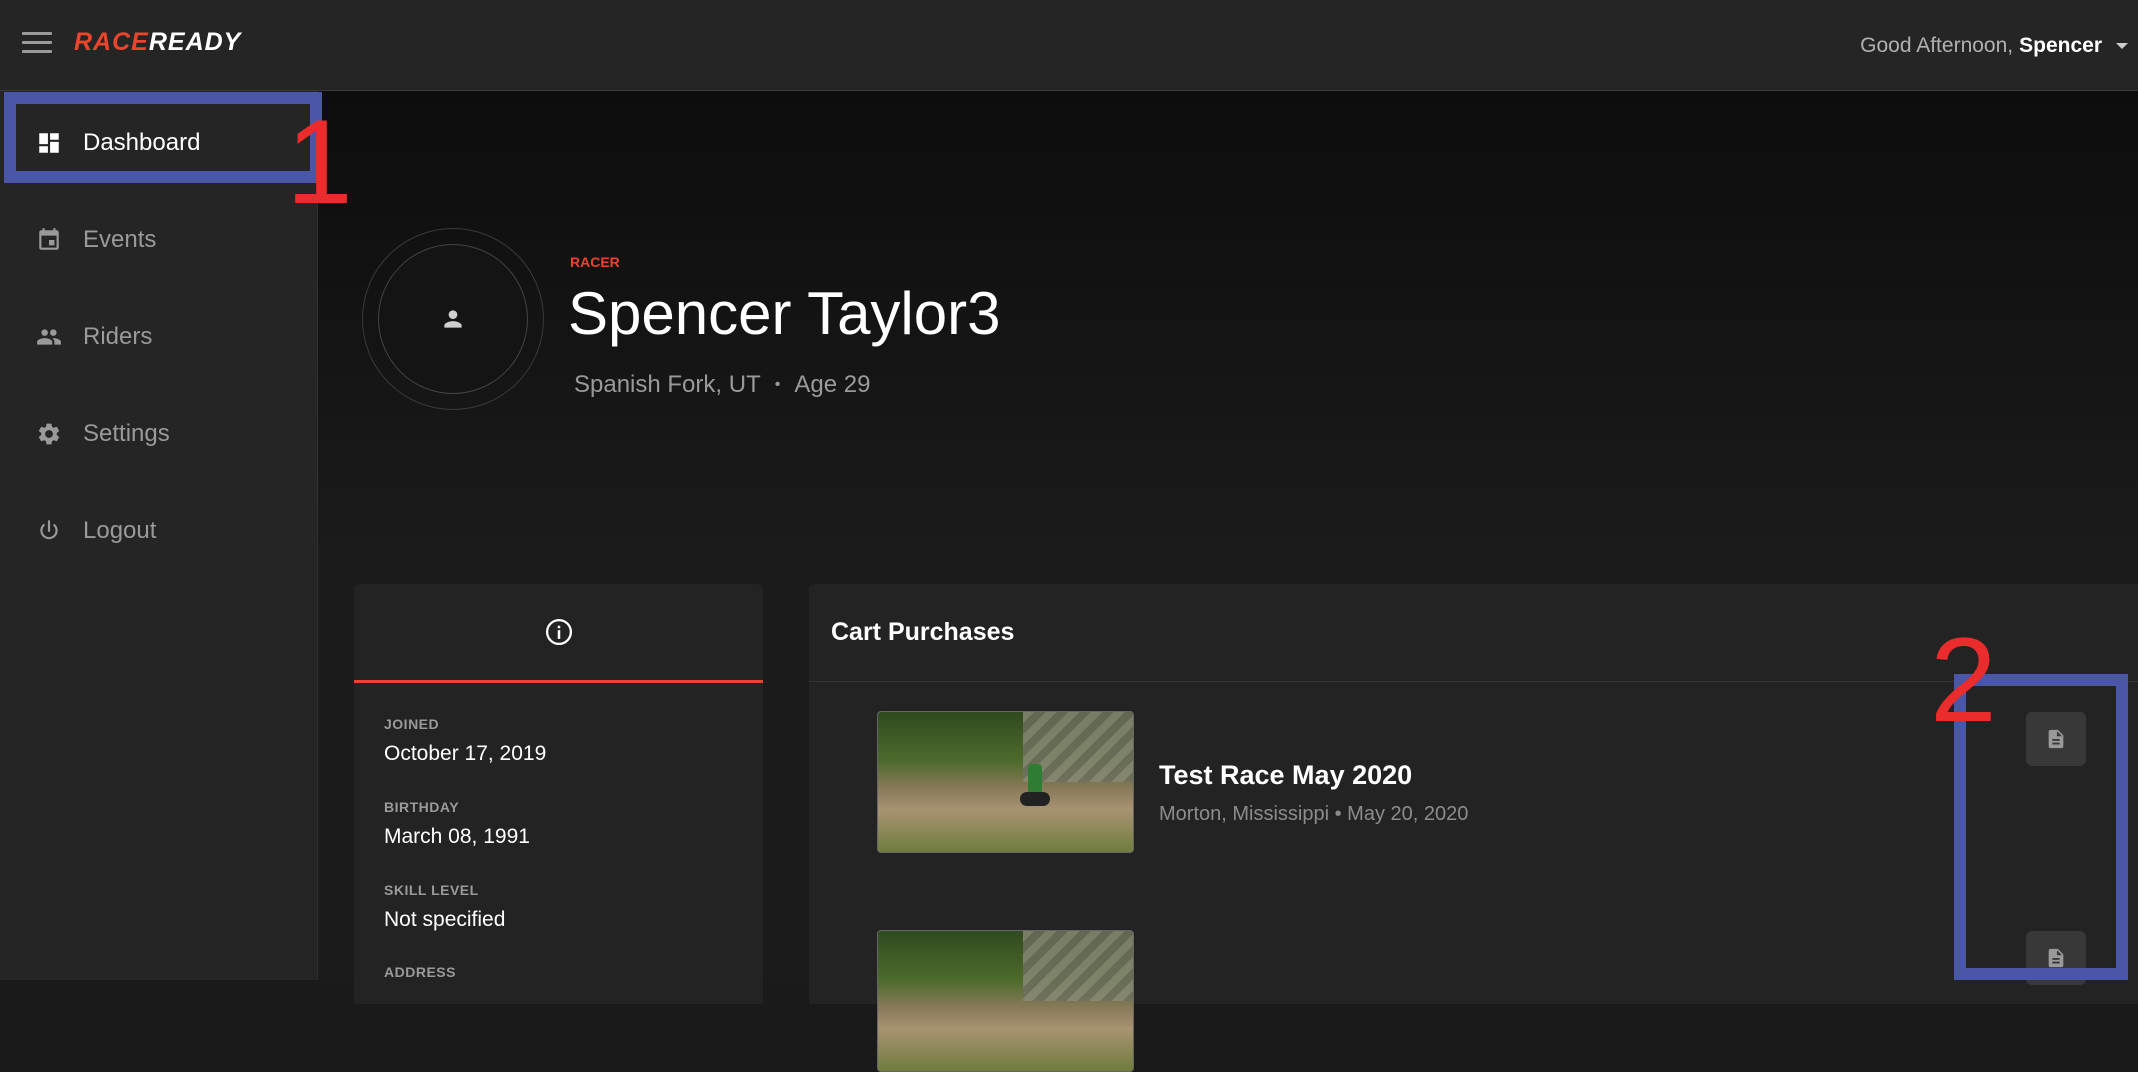 The image size is (2138, 1072). I want to click on address-field: ADDRESS, so click(420, 972).